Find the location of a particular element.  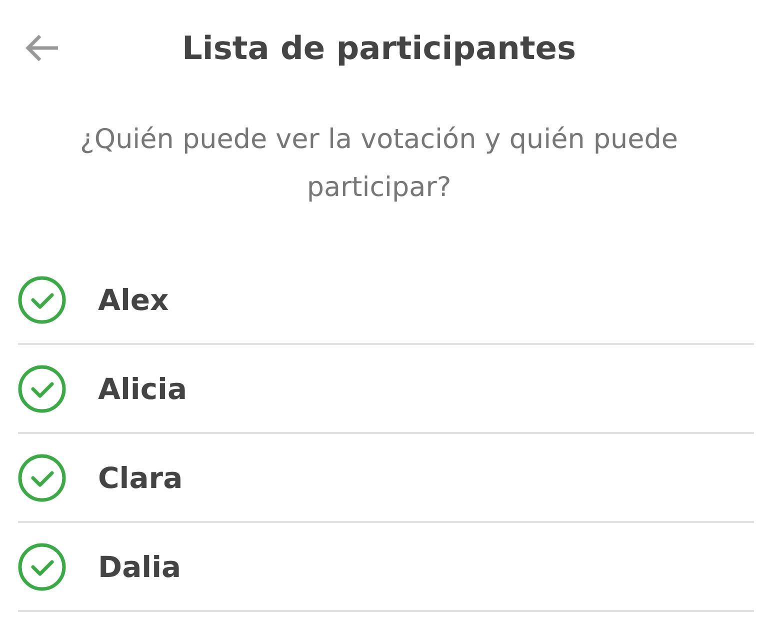

participant-name: Dalia is located at coordinates (140, 567).